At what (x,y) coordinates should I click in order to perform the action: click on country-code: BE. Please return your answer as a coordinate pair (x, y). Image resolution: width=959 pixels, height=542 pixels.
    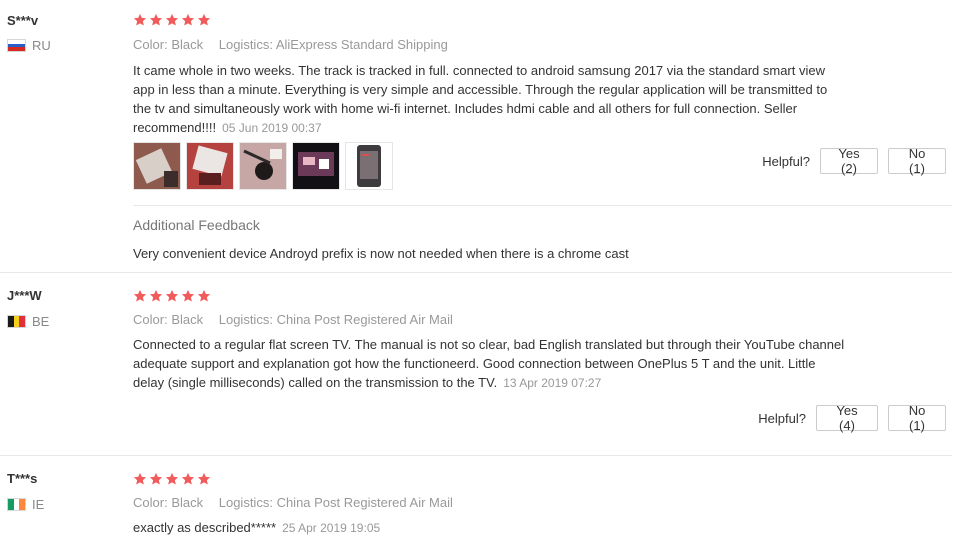
    Looking at the image, I should click on (41, 321).